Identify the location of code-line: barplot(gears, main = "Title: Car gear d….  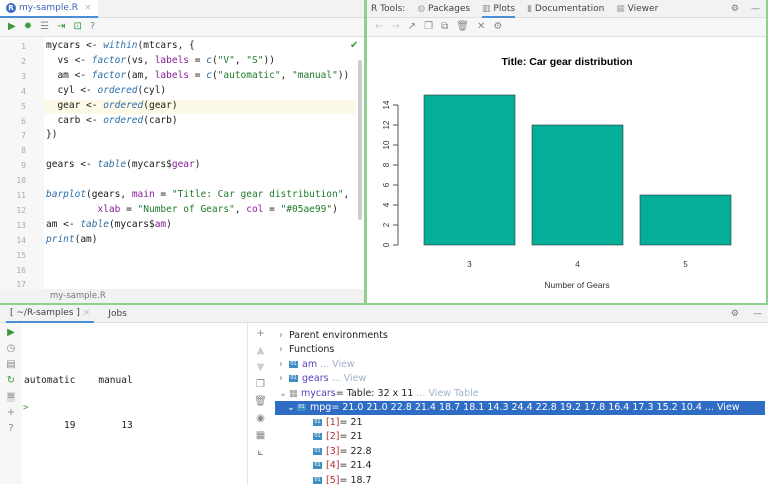
(197, 194).